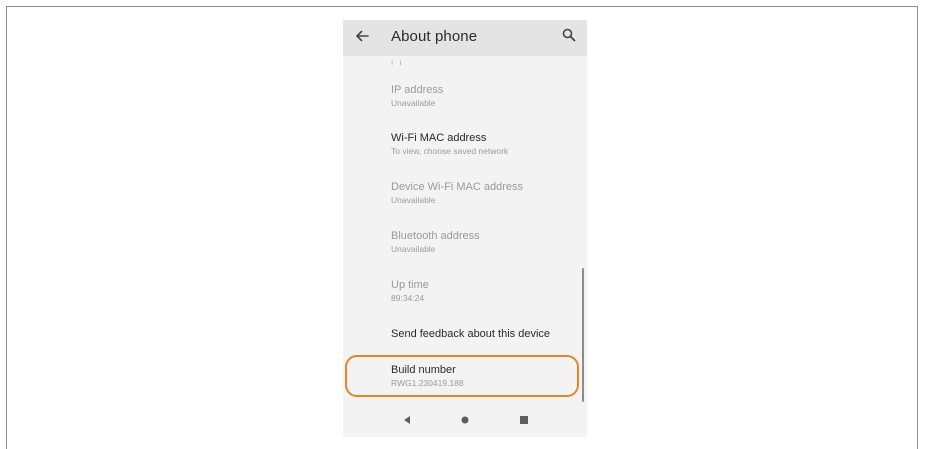 The height and width of the screenshot is (449, 925). I want to click on nav-home-icon, so click(465, 420).